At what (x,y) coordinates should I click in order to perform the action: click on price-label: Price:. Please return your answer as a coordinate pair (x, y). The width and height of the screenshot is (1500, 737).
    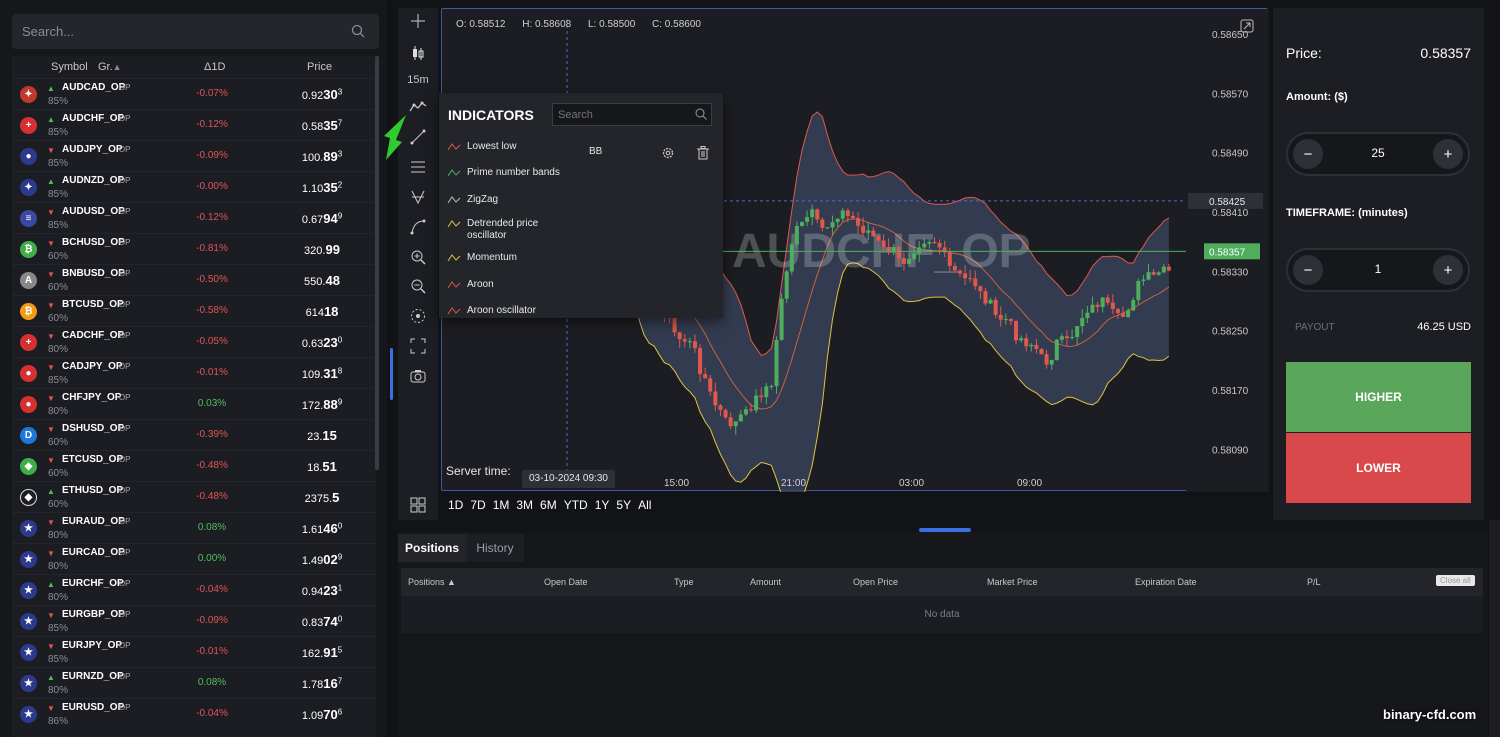
    Looking at the image, I should click on (1304, 53).